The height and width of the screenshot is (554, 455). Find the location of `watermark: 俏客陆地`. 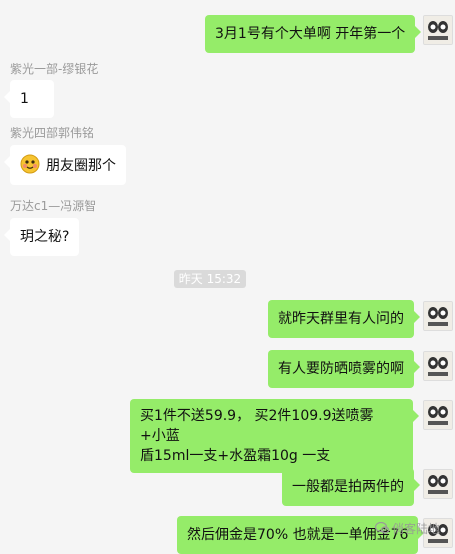

watermark: 俏客陆地 is located at coordinates (407, 528).